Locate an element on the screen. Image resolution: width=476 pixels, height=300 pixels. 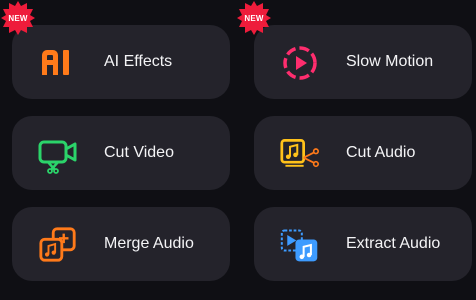
new-badge-slow-motion: NEW is located at coordinates (254, 18).